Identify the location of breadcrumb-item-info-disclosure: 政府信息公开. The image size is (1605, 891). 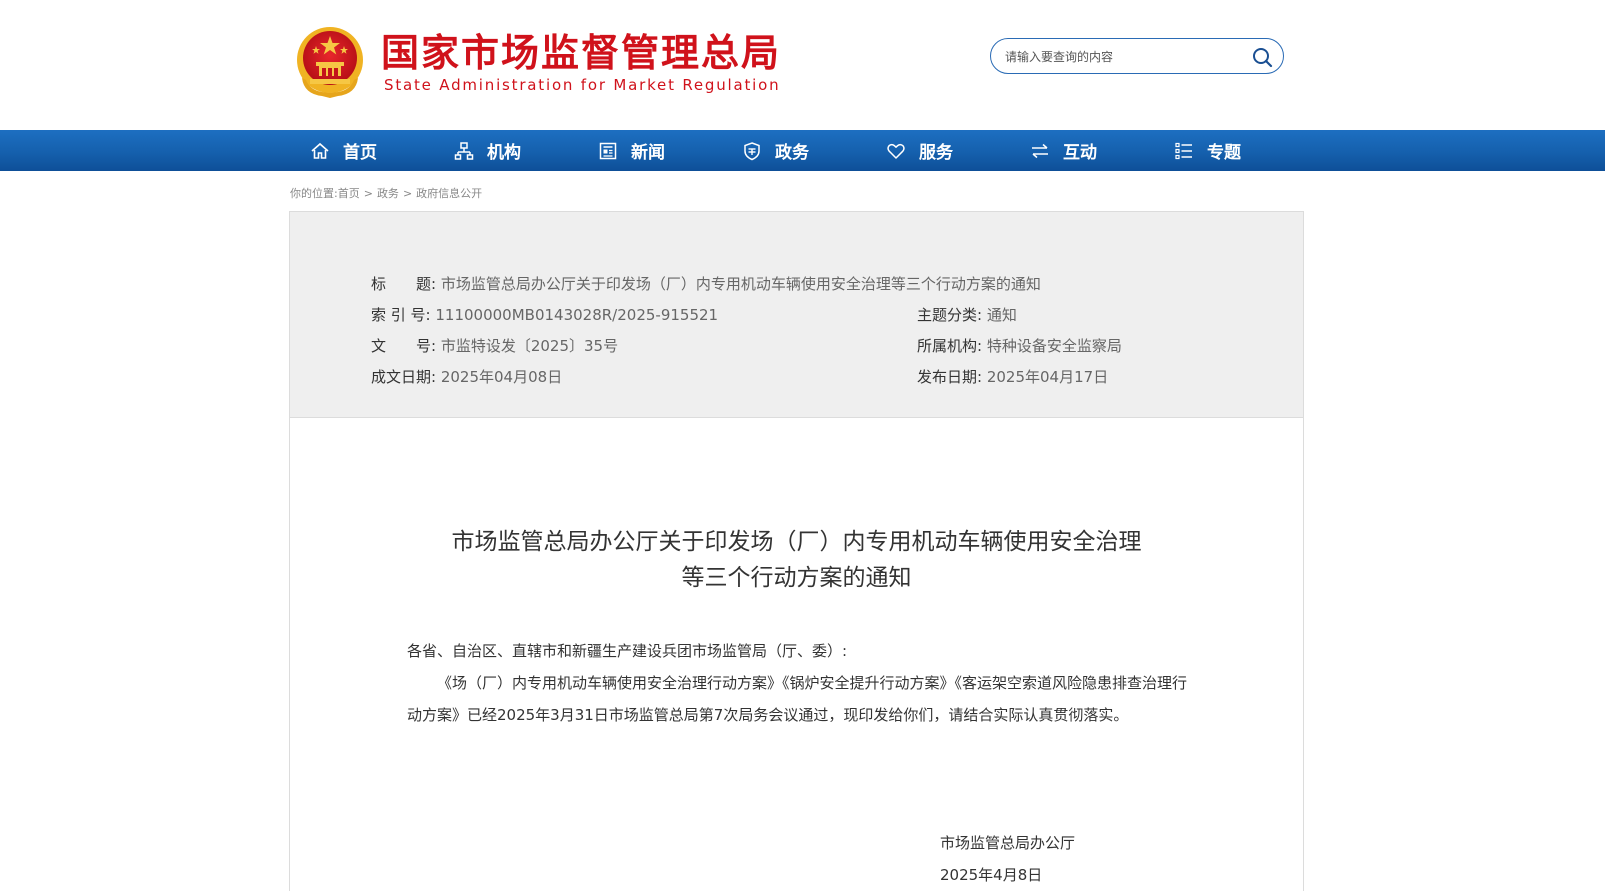
(449, 193).